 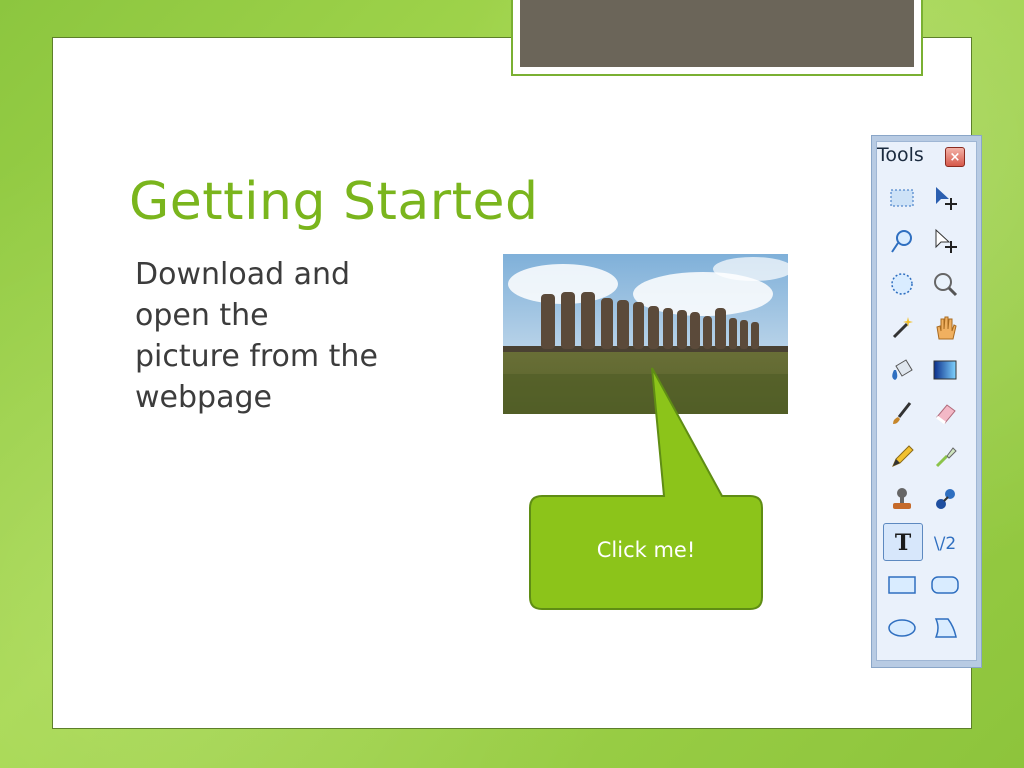 What do you see at coordinates (334, 202) in the screenshot?
I see `slide-title: Getting Started` at bounding box center [334, 202].